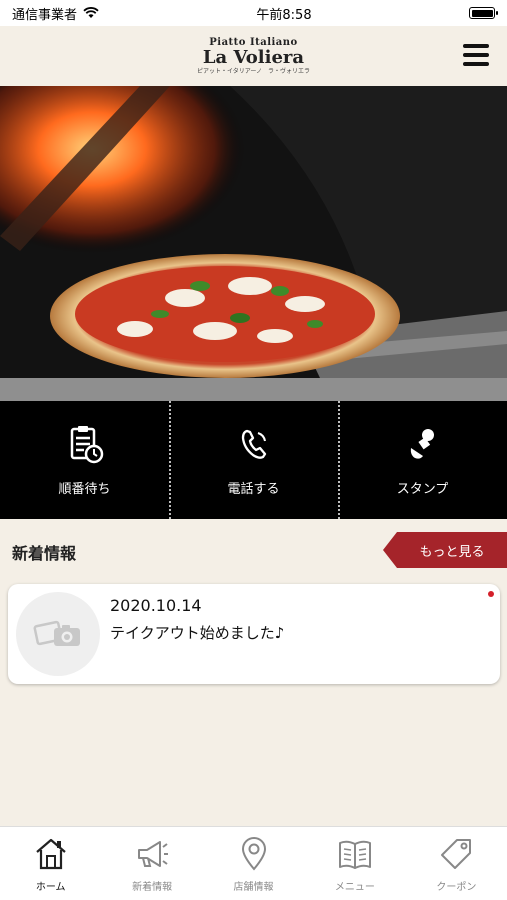  Describe the element at coordinates (422, 443) in the screenshot. I see `stamp-icon` at that location.